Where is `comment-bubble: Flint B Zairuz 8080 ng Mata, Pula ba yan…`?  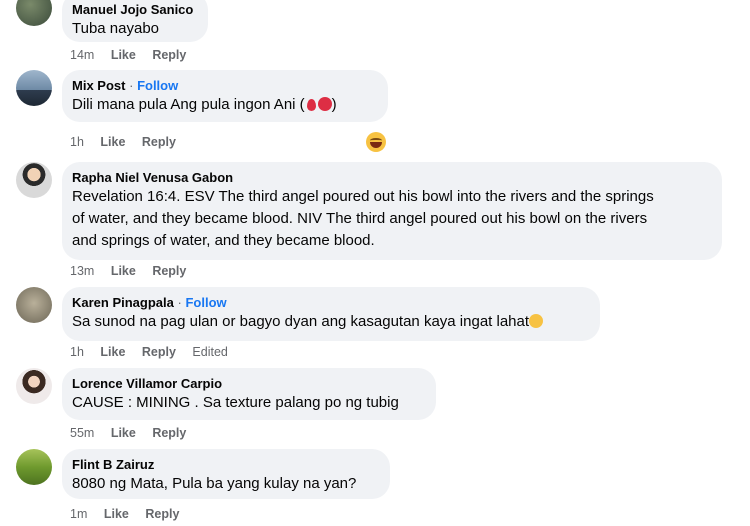 comment-bubble: Flint B Zairuz 8080 ng Mata, Pula ba yan… is located at coordinates (226, 474).